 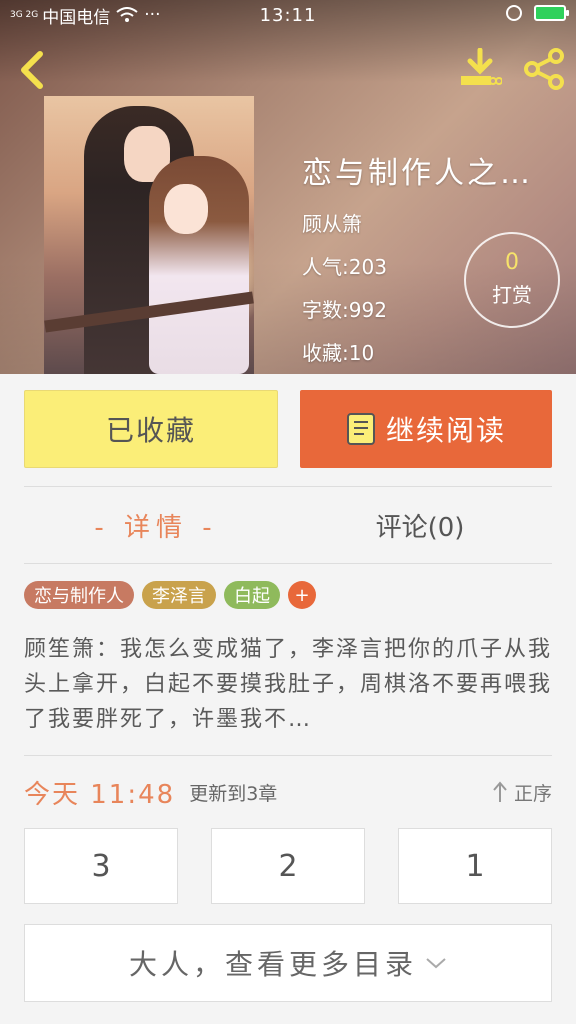 What do you see at coordinates (532, 793) in the screenshot?
I see `sort-order-label: 正序` at bounding box center [532, 793].